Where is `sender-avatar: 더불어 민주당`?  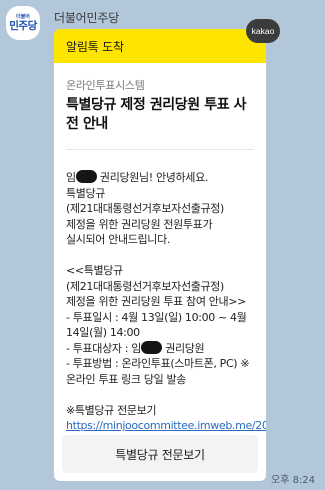 sender-avatar: 더불어 민주당 is located at coordinates (23, 23).